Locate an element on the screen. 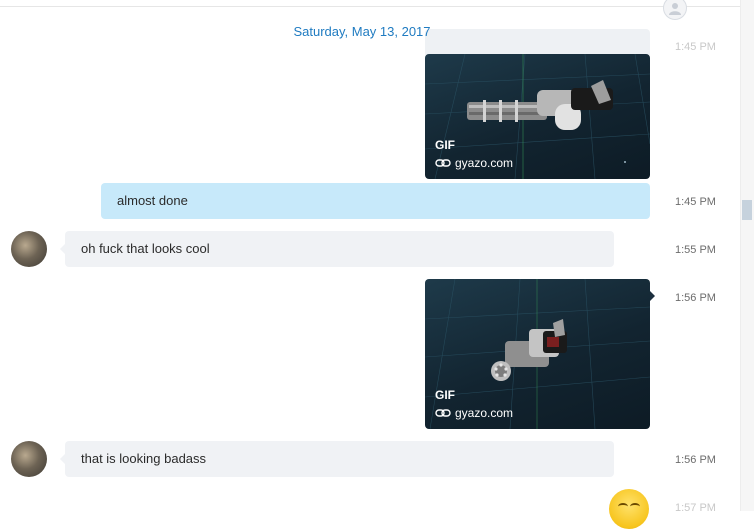 Image resolution: width=754 pixels, height=529 pixels. smile-emoji-icon is located at coordinates (629, 509).